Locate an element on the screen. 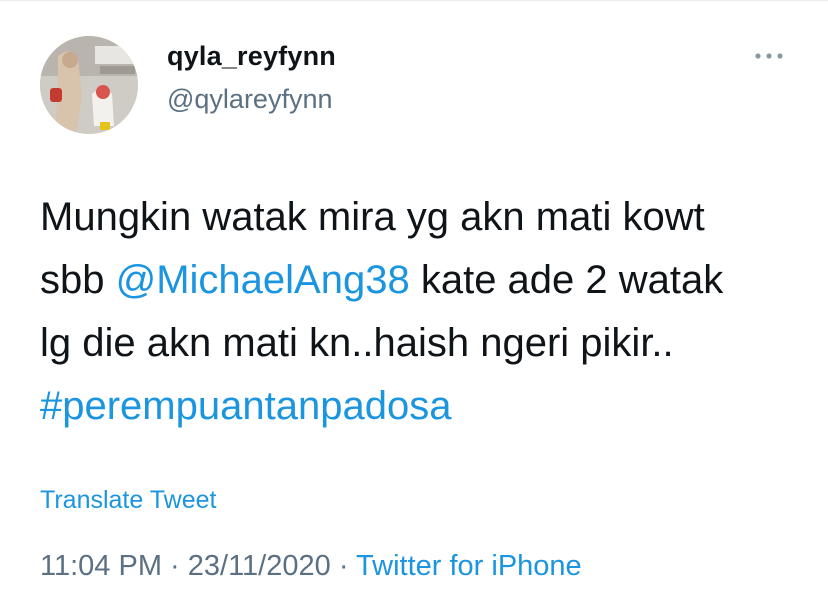  more-dots-icon is located at coordinates (769, 56).